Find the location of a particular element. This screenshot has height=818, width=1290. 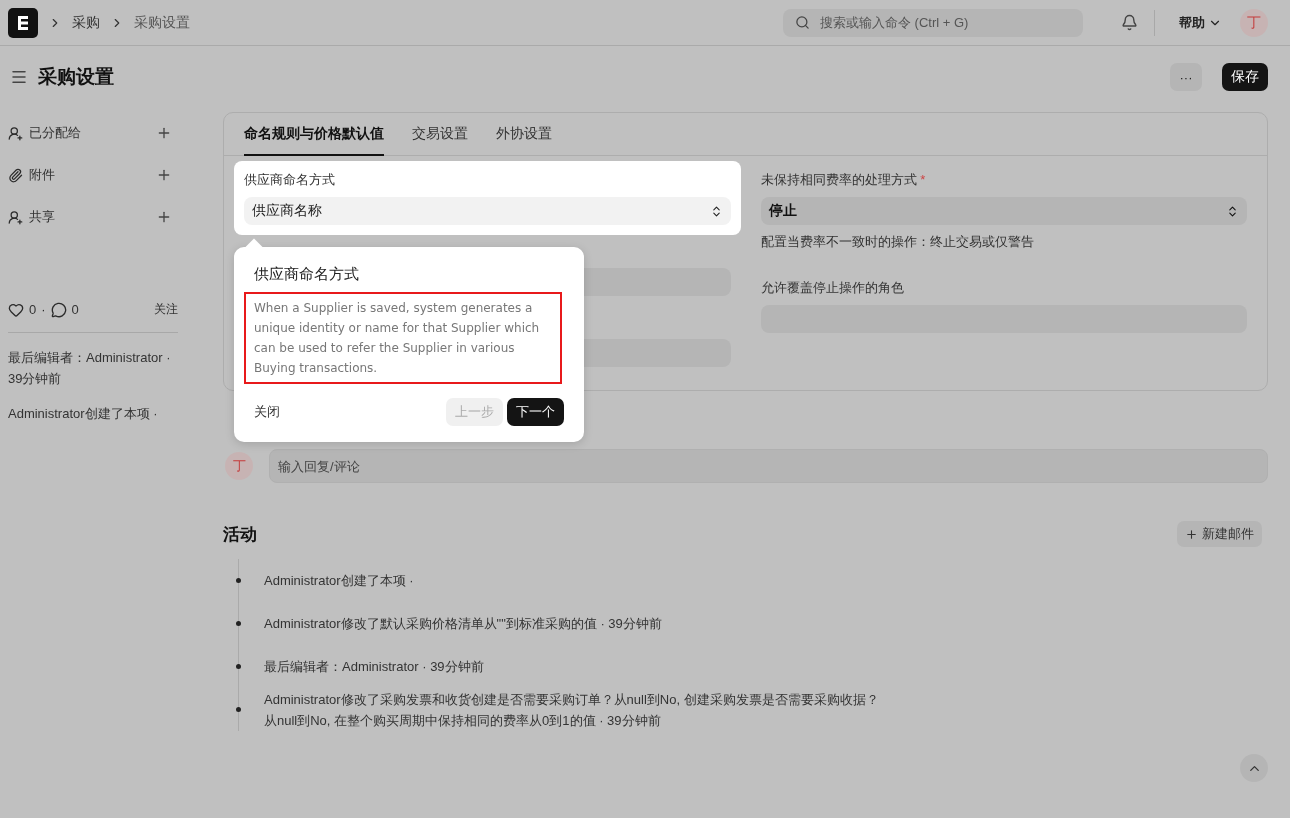

tab: 命名规则与价格默认值 is located at coordinates (314, 134).